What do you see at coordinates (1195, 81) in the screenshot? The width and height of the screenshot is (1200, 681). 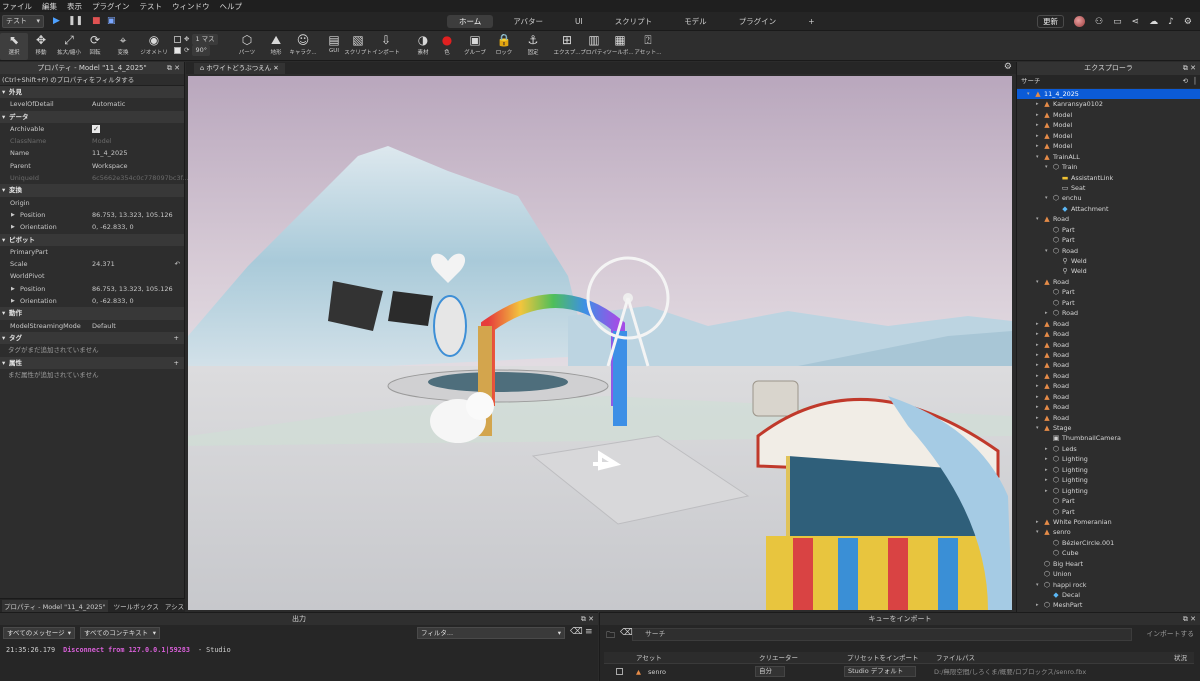 I see `filter-icon: │` at bounding box center [1195, 81].